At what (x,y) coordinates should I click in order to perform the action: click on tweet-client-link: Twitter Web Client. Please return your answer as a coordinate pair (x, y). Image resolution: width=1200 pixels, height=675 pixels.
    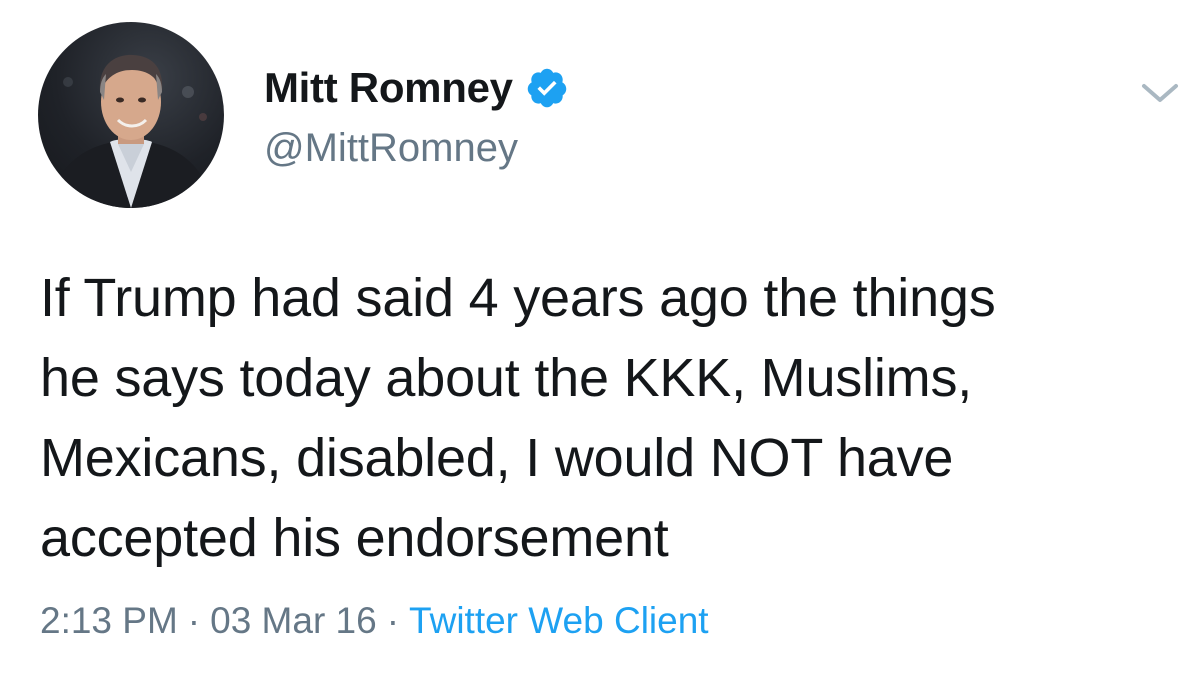
    Looking at the image, I should click on (559, 620).